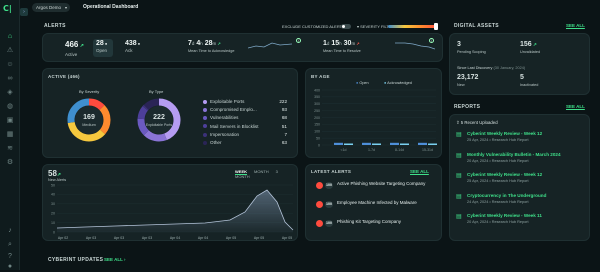 The width and height of the screenshot is (600, 272). What do you see at coordinates (378, 208) in the screenshot?
I see `latest-alert-item: 100 Employee Machine Infected by Malware` at bounding box center [378, 208].